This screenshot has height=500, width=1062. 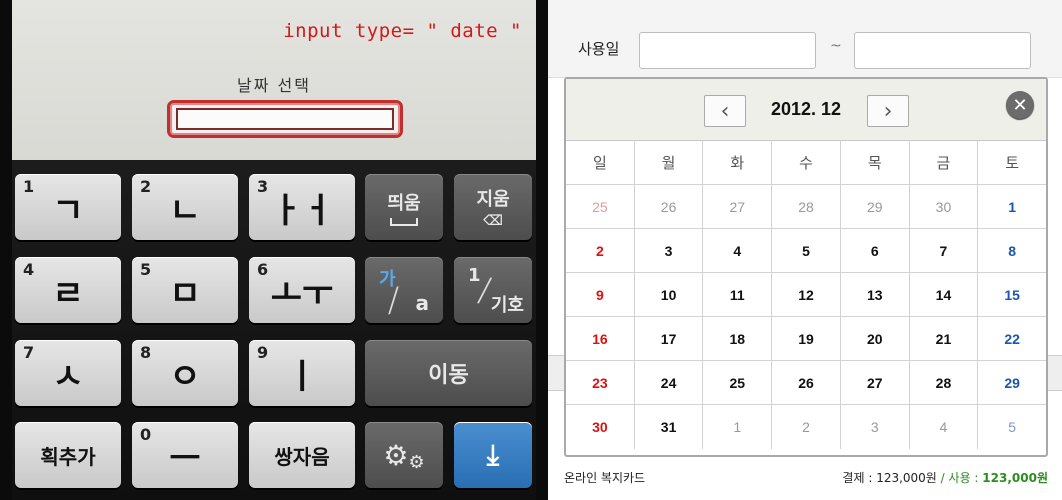 What do you see at coordinates (942, 50) in the screenshot?
I see `end-date-field` at bounding box center [942, 50].